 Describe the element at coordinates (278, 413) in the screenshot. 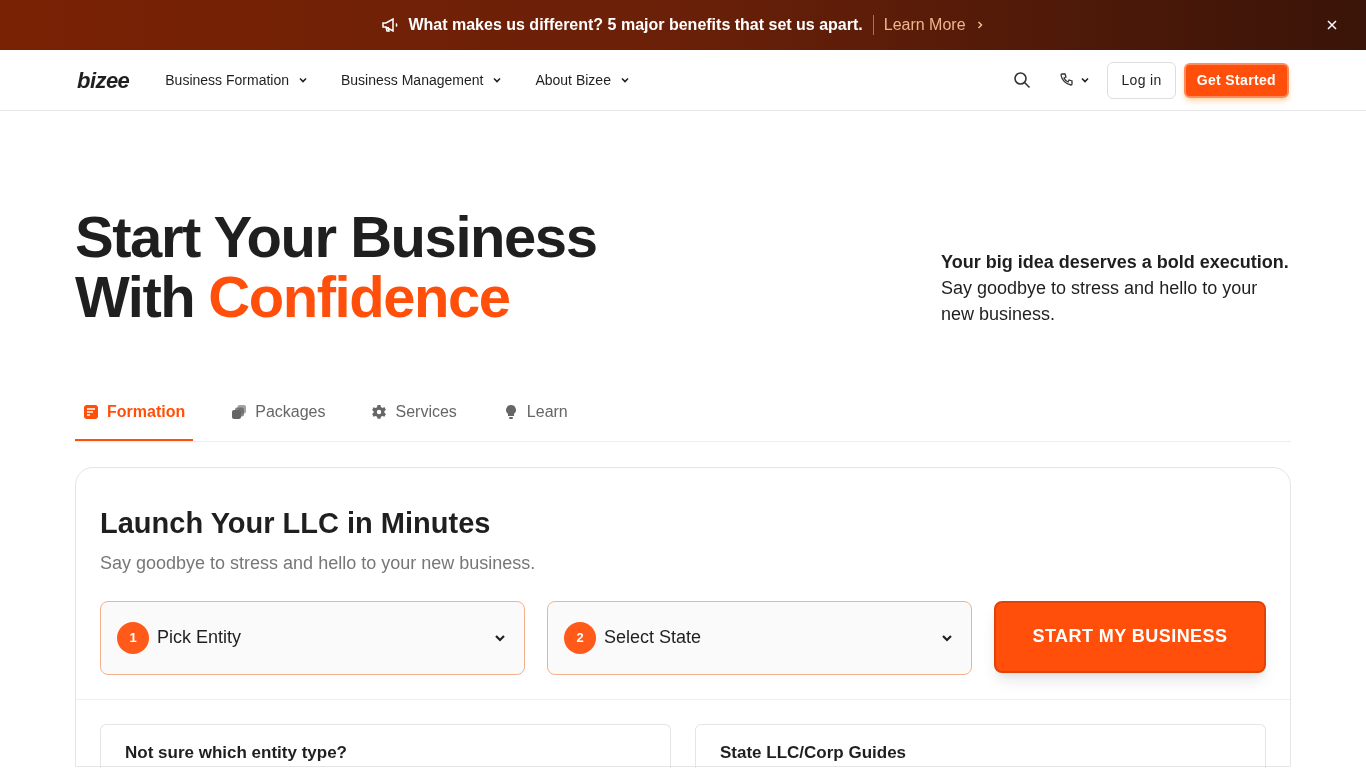

I see `section-tab: Packages` at that location.